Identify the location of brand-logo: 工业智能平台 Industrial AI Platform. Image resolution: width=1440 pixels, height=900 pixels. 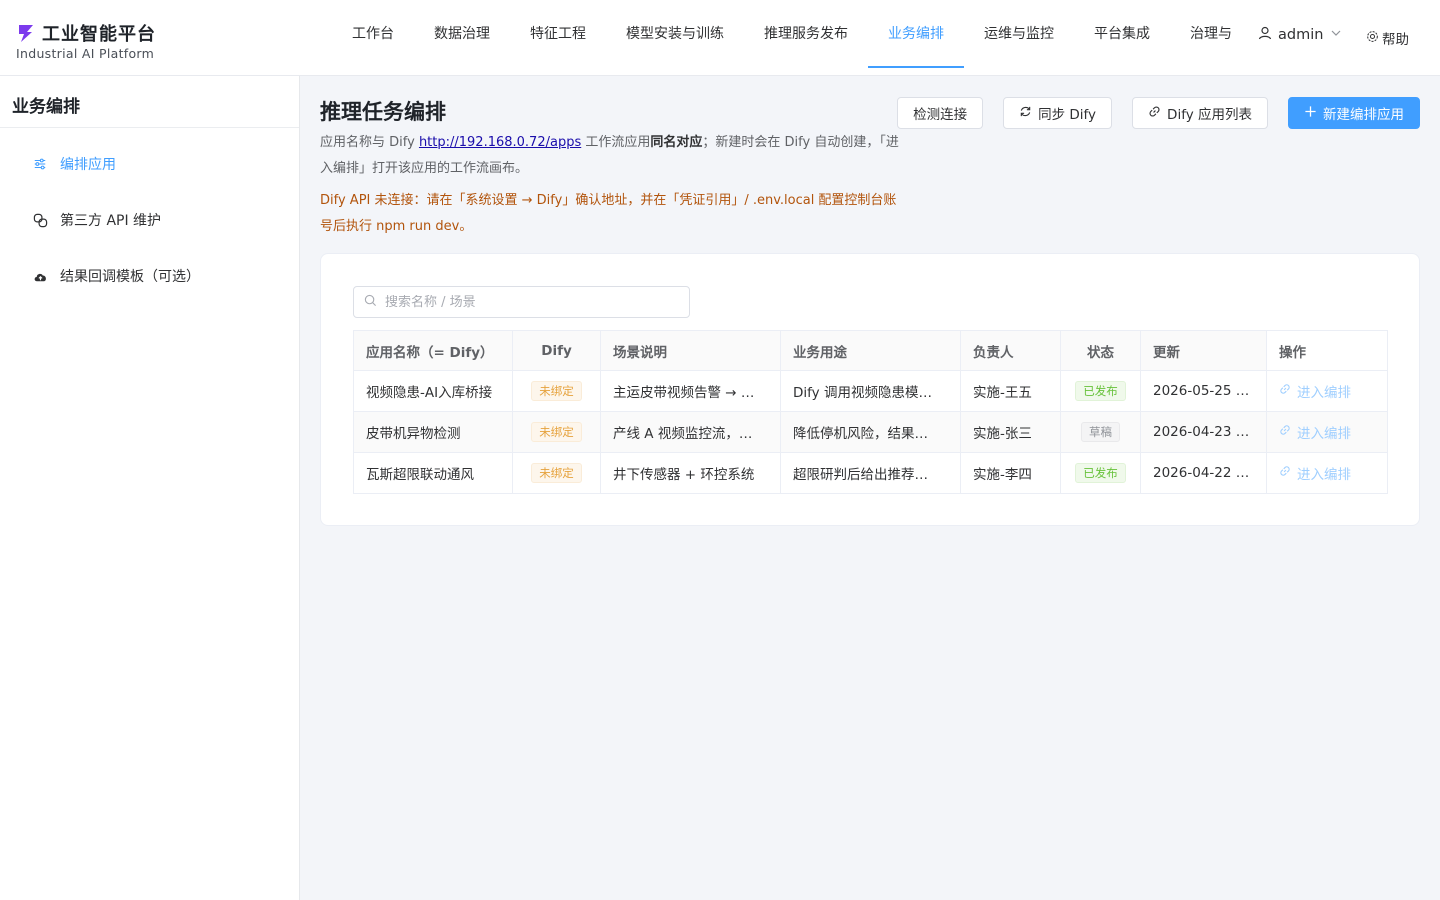
(86, 40).